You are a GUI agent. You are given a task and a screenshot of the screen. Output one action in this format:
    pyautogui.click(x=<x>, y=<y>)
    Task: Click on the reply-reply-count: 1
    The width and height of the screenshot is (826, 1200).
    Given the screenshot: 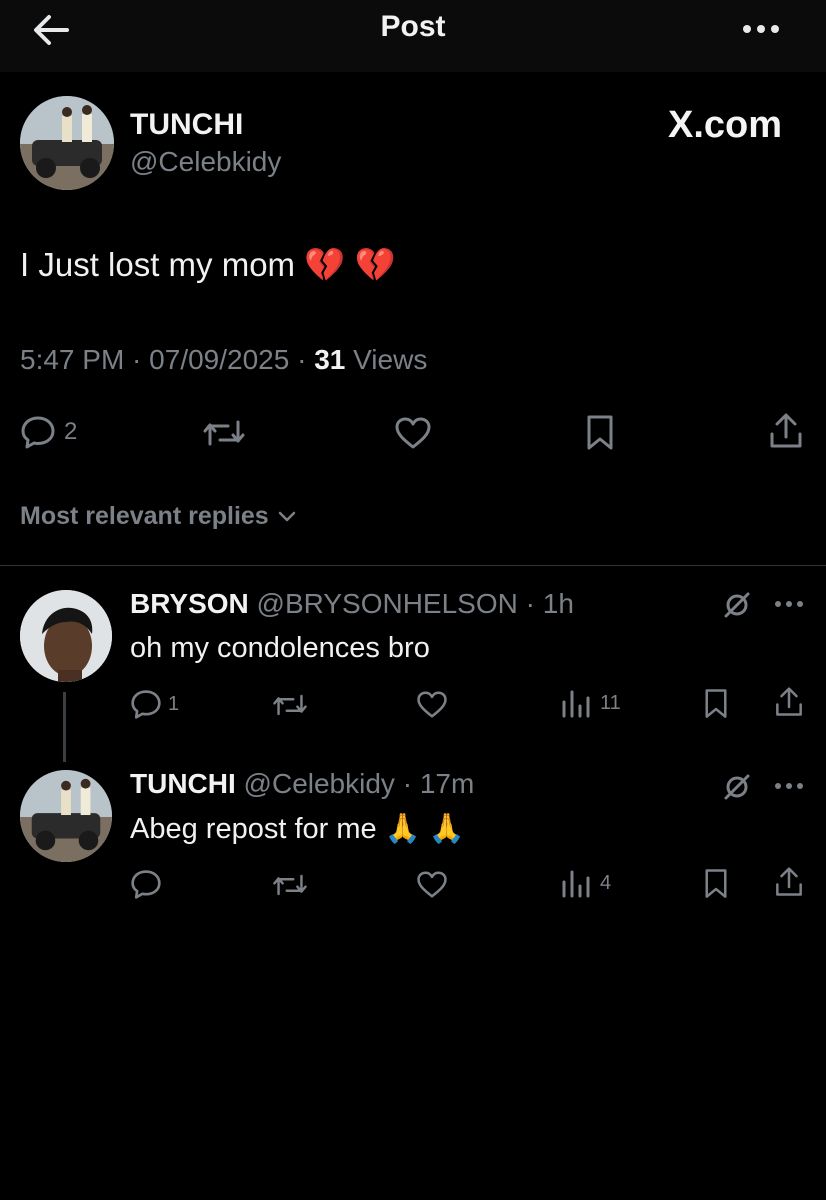 What is the action you would take?
    pyautogui.click(x=174, y=703)
    